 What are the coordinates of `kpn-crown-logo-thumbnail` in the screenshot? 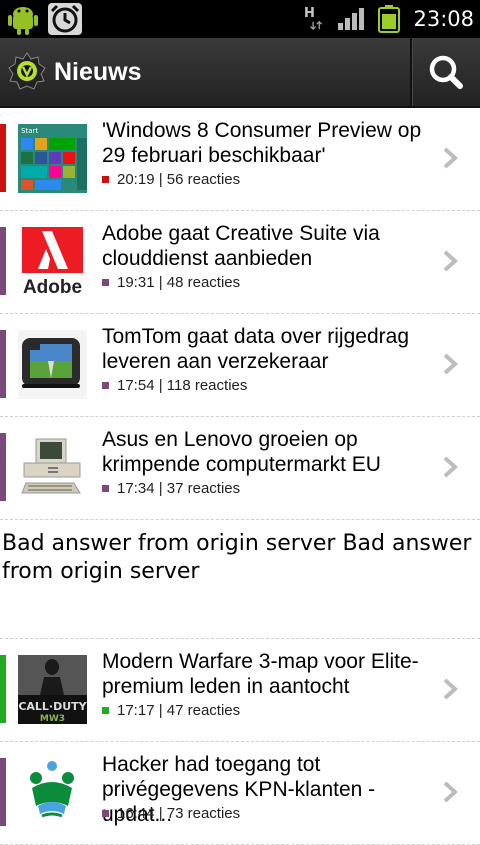 It's located at (52, 792).